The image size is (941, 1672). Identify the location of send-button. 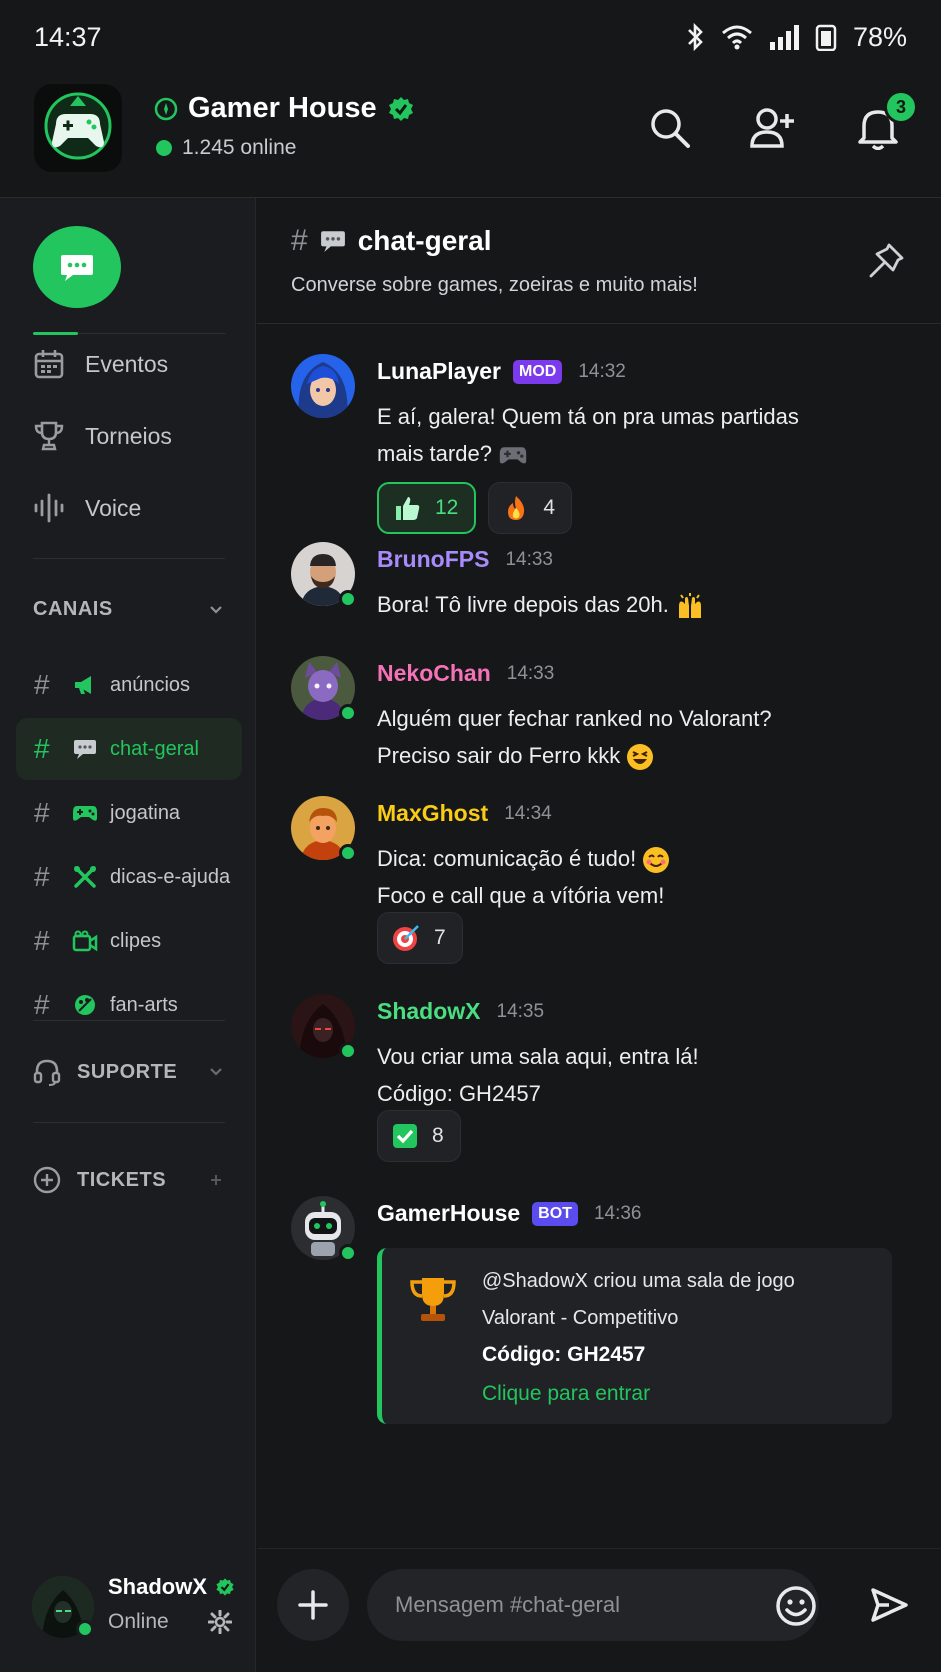
(889, 1607).